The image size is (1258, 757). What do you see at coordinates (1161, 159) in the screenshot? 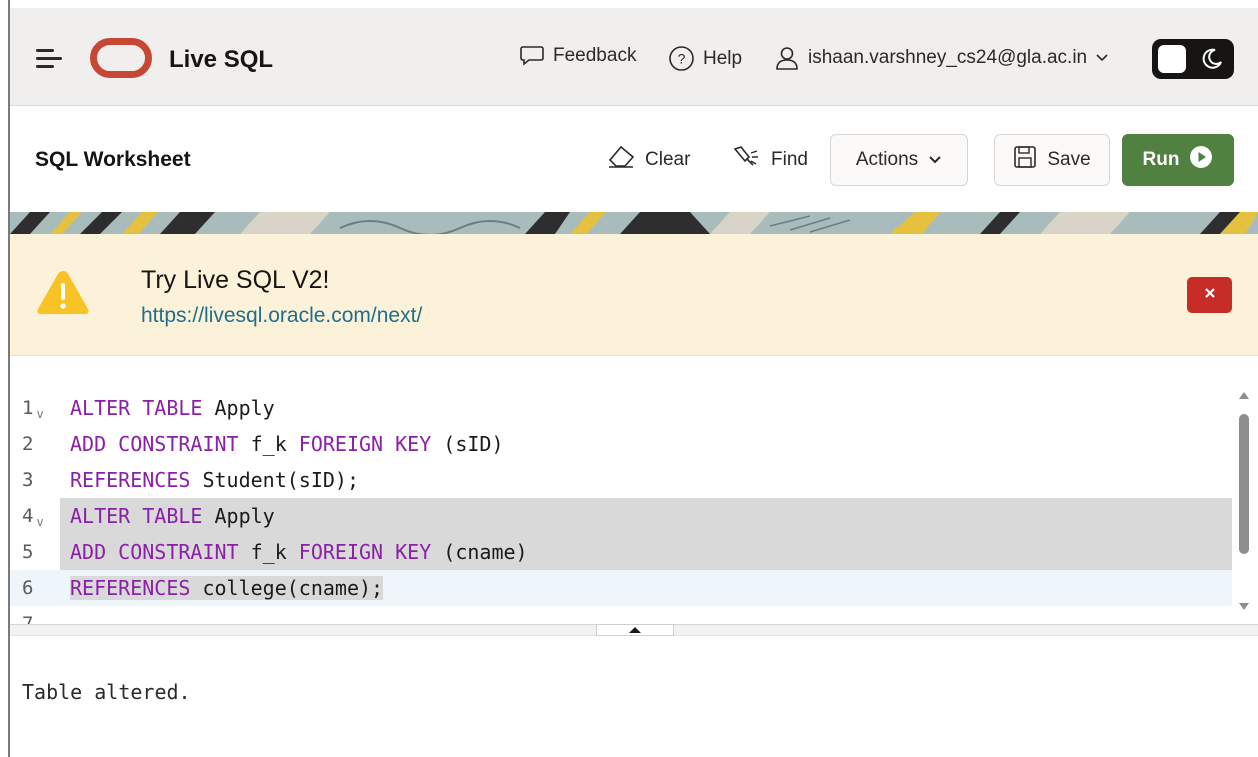
I see `run-label: Run` at bounding box center [1161, 159].